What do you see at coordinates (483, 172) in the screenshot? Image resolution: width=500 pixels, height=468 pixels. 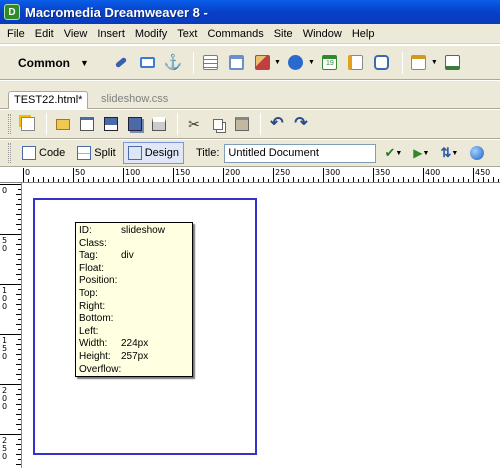 I see `ruler-label: 450` at bounding box center [483, 172].